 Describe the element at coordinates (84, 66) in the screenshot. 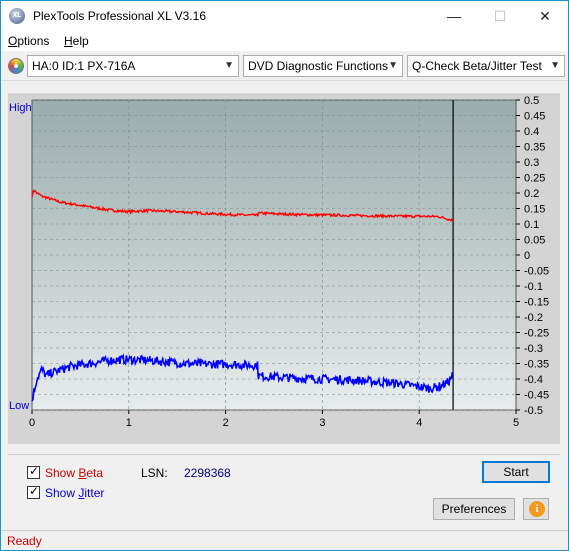

I see `drive-select-value: HA:0 ID:1 PX-716A` at that location.